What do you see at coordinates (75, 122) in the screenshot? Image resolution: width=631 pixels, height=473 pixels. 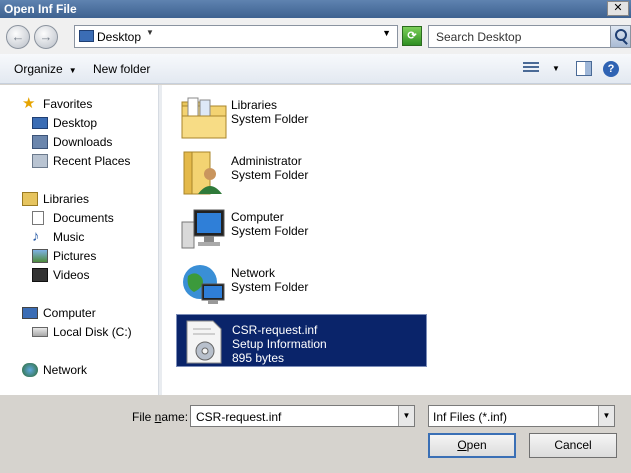 I see `sidebar-label: Desktop` at bounding box center [75, 122].